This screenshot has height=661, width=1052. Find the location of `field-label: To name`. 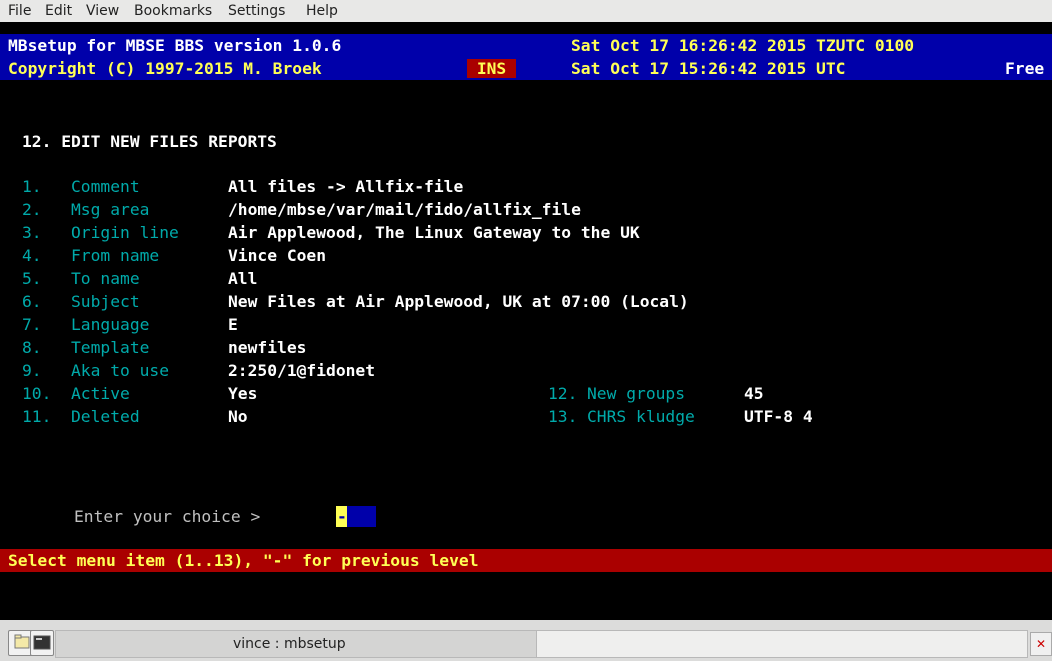

field-label: To name is located at coordinates (105, 278).